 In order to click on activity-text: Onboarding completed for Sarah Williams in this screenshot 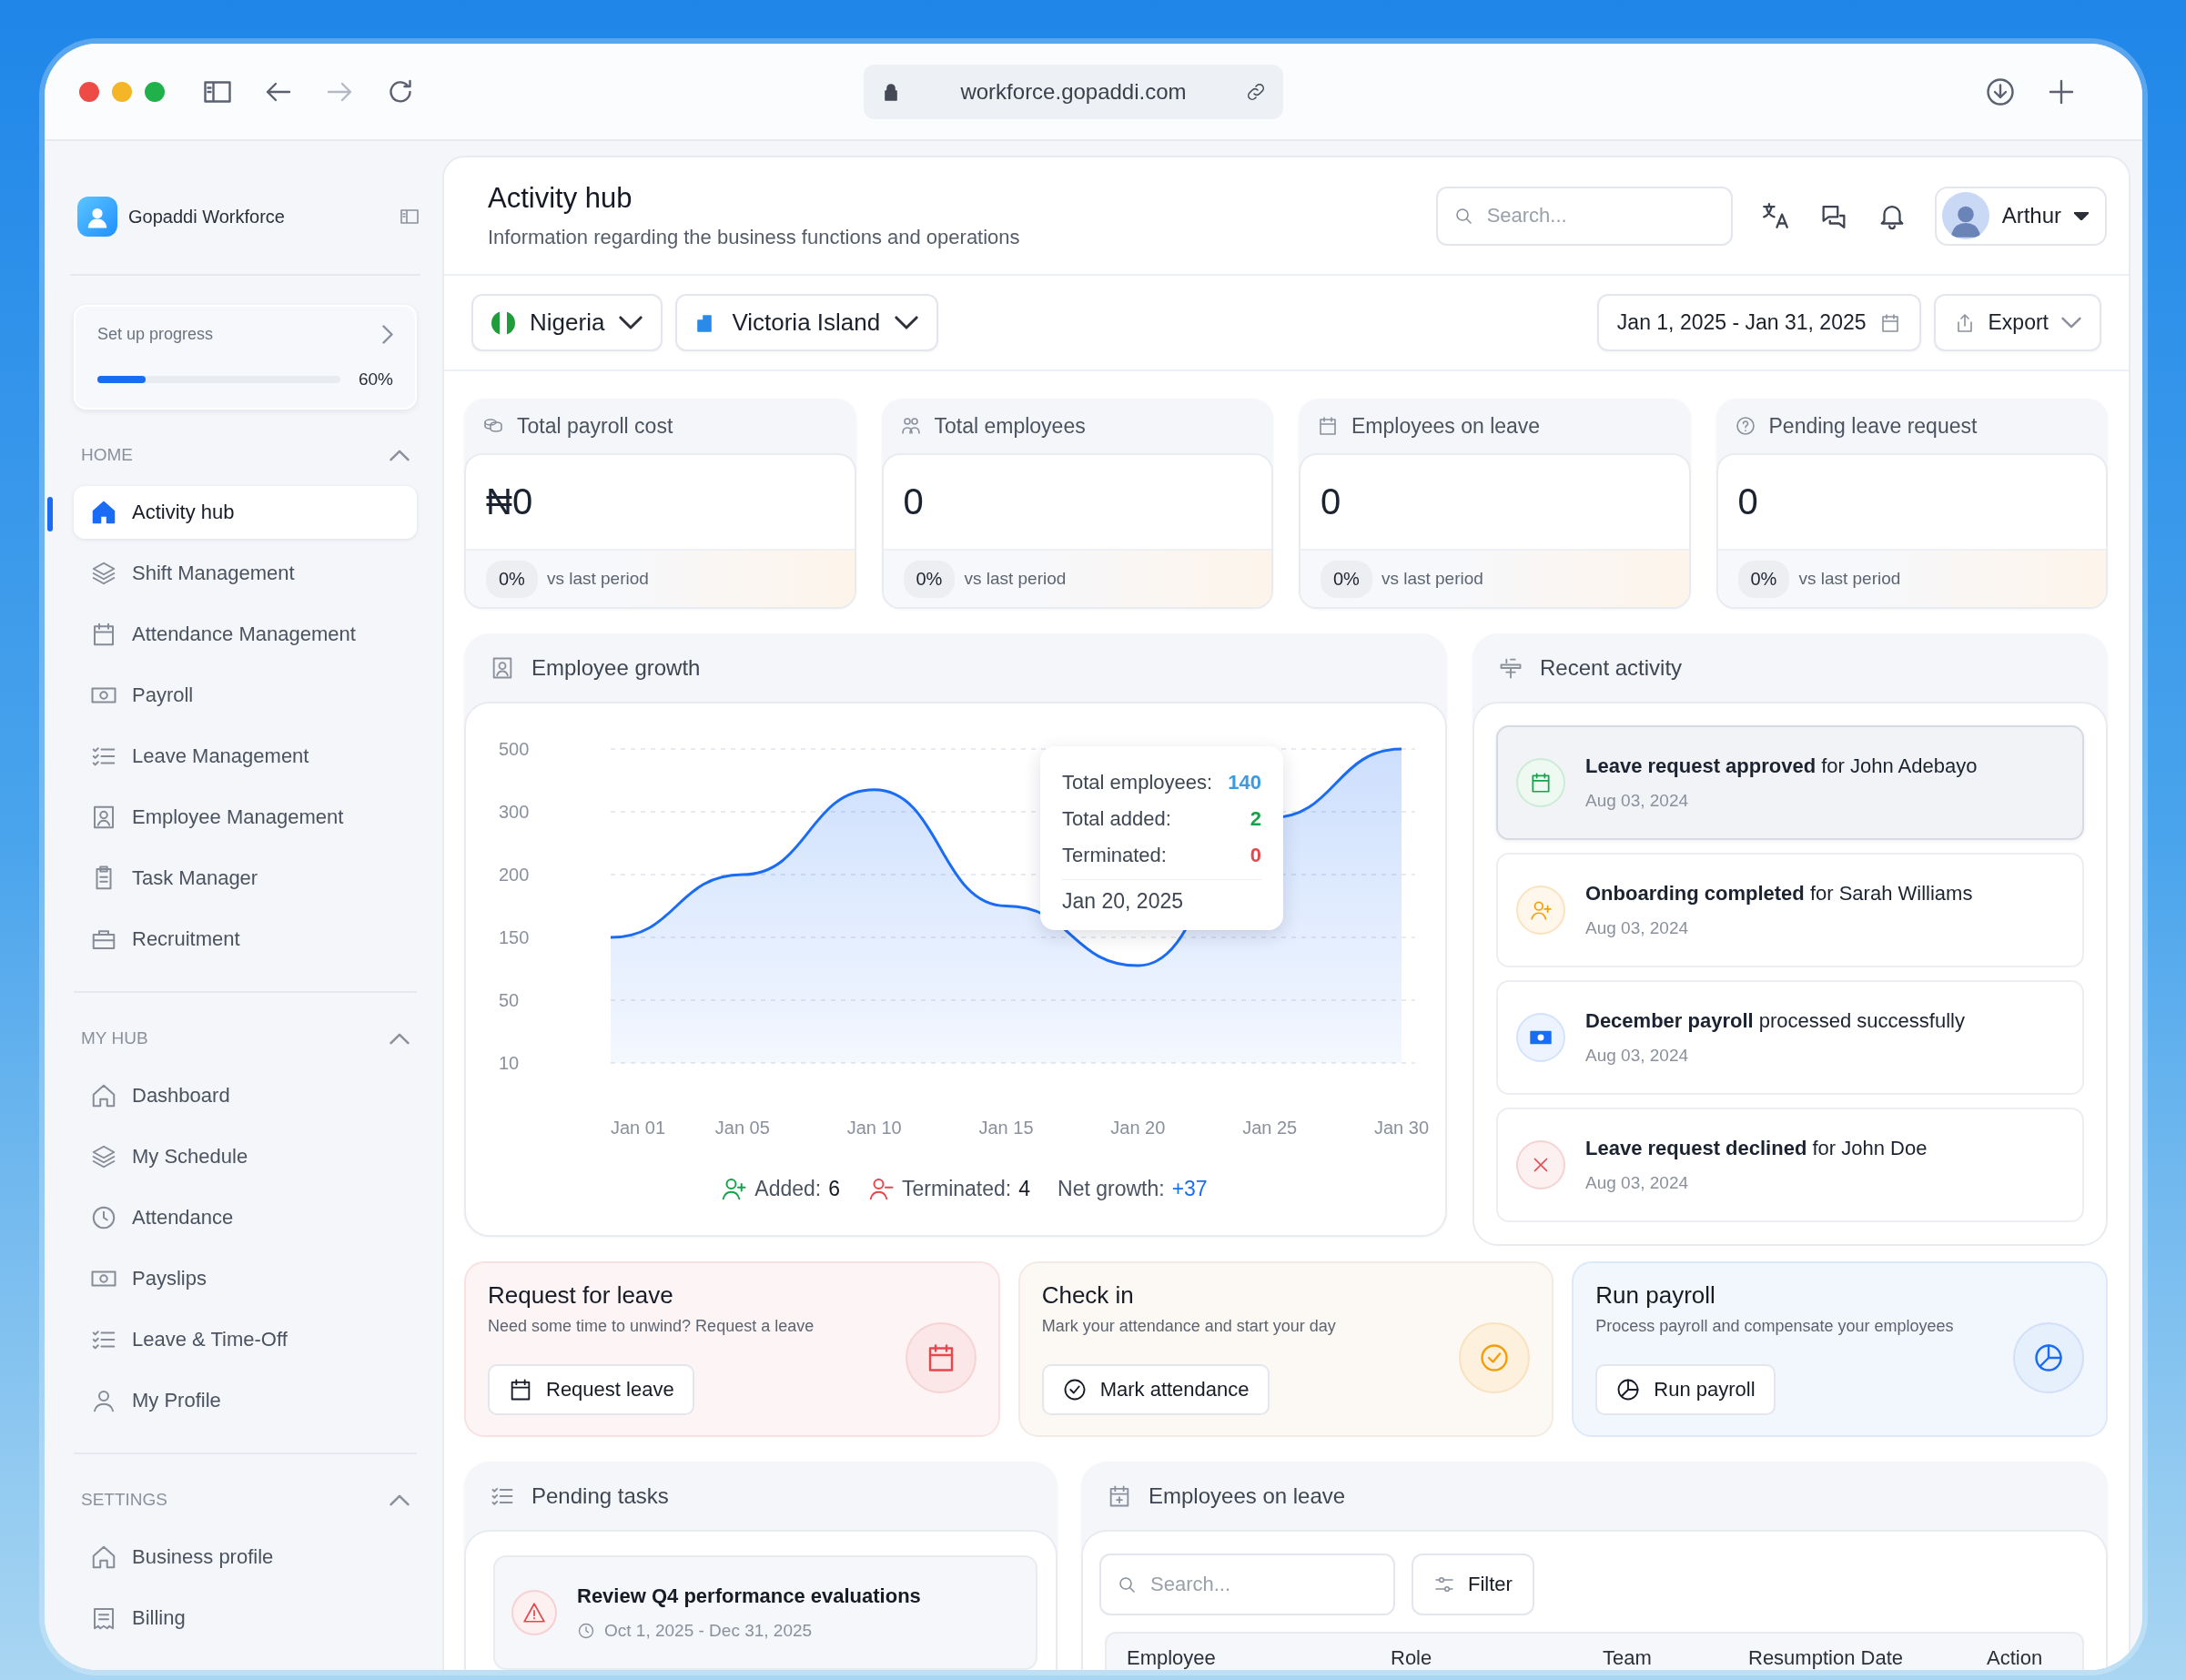, I will do `click(1779, 894)`.